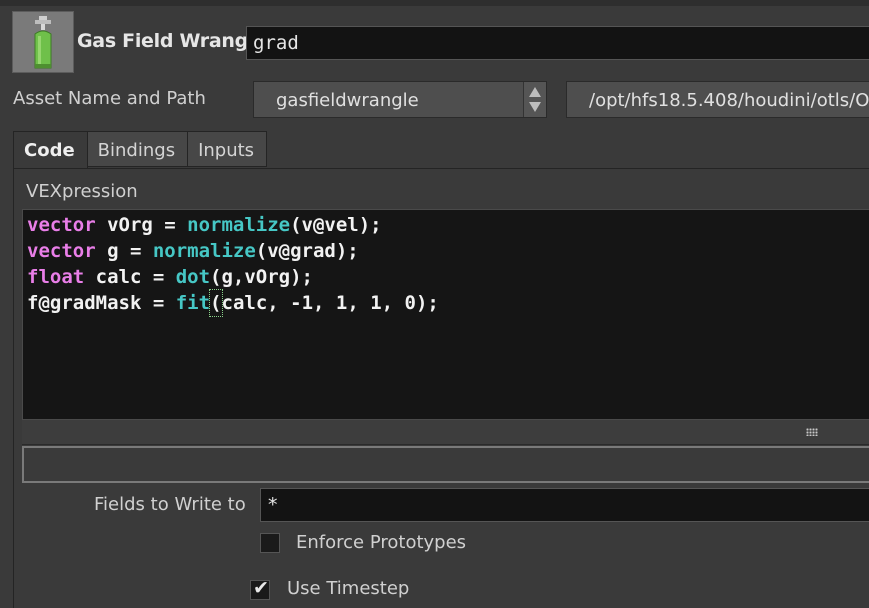 This screenshot has width=869, height=608. What do you see at coordinates (170, 504) in the screenshot?
I see `fields-to-write-label: Fields to Write to` at bounding box center [170, 504].